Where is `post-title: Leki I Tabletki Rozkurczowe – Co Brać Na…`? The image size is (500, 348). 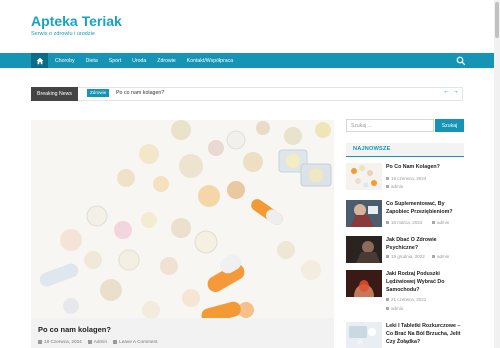 post-title: Leki I Tabletki Rozkurczowe – Co Brać Na… is located at coordinates (425, 334).